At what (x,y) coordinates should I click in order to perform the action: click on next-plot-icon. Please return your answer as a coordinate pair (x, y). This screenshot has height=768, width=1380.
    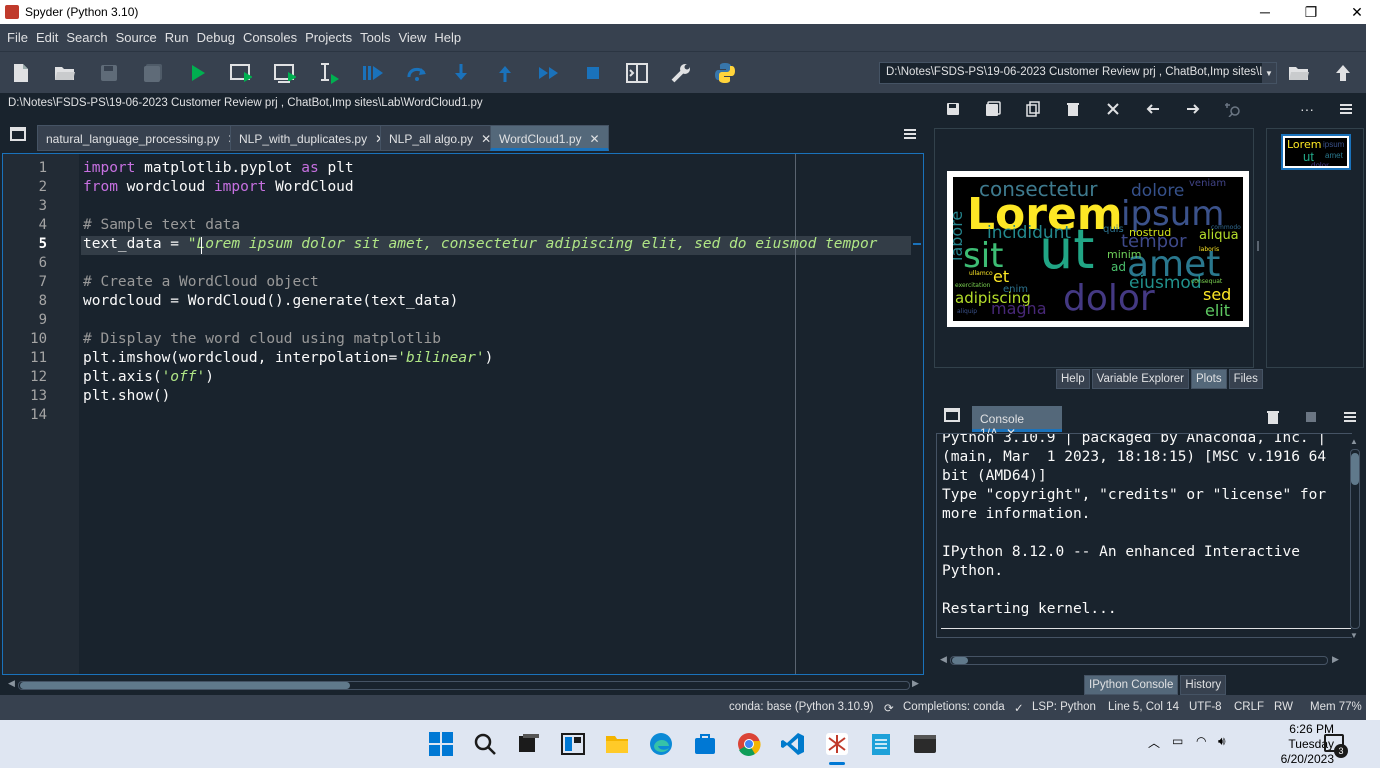
    Looking at the image, I should click on (1193, 109).